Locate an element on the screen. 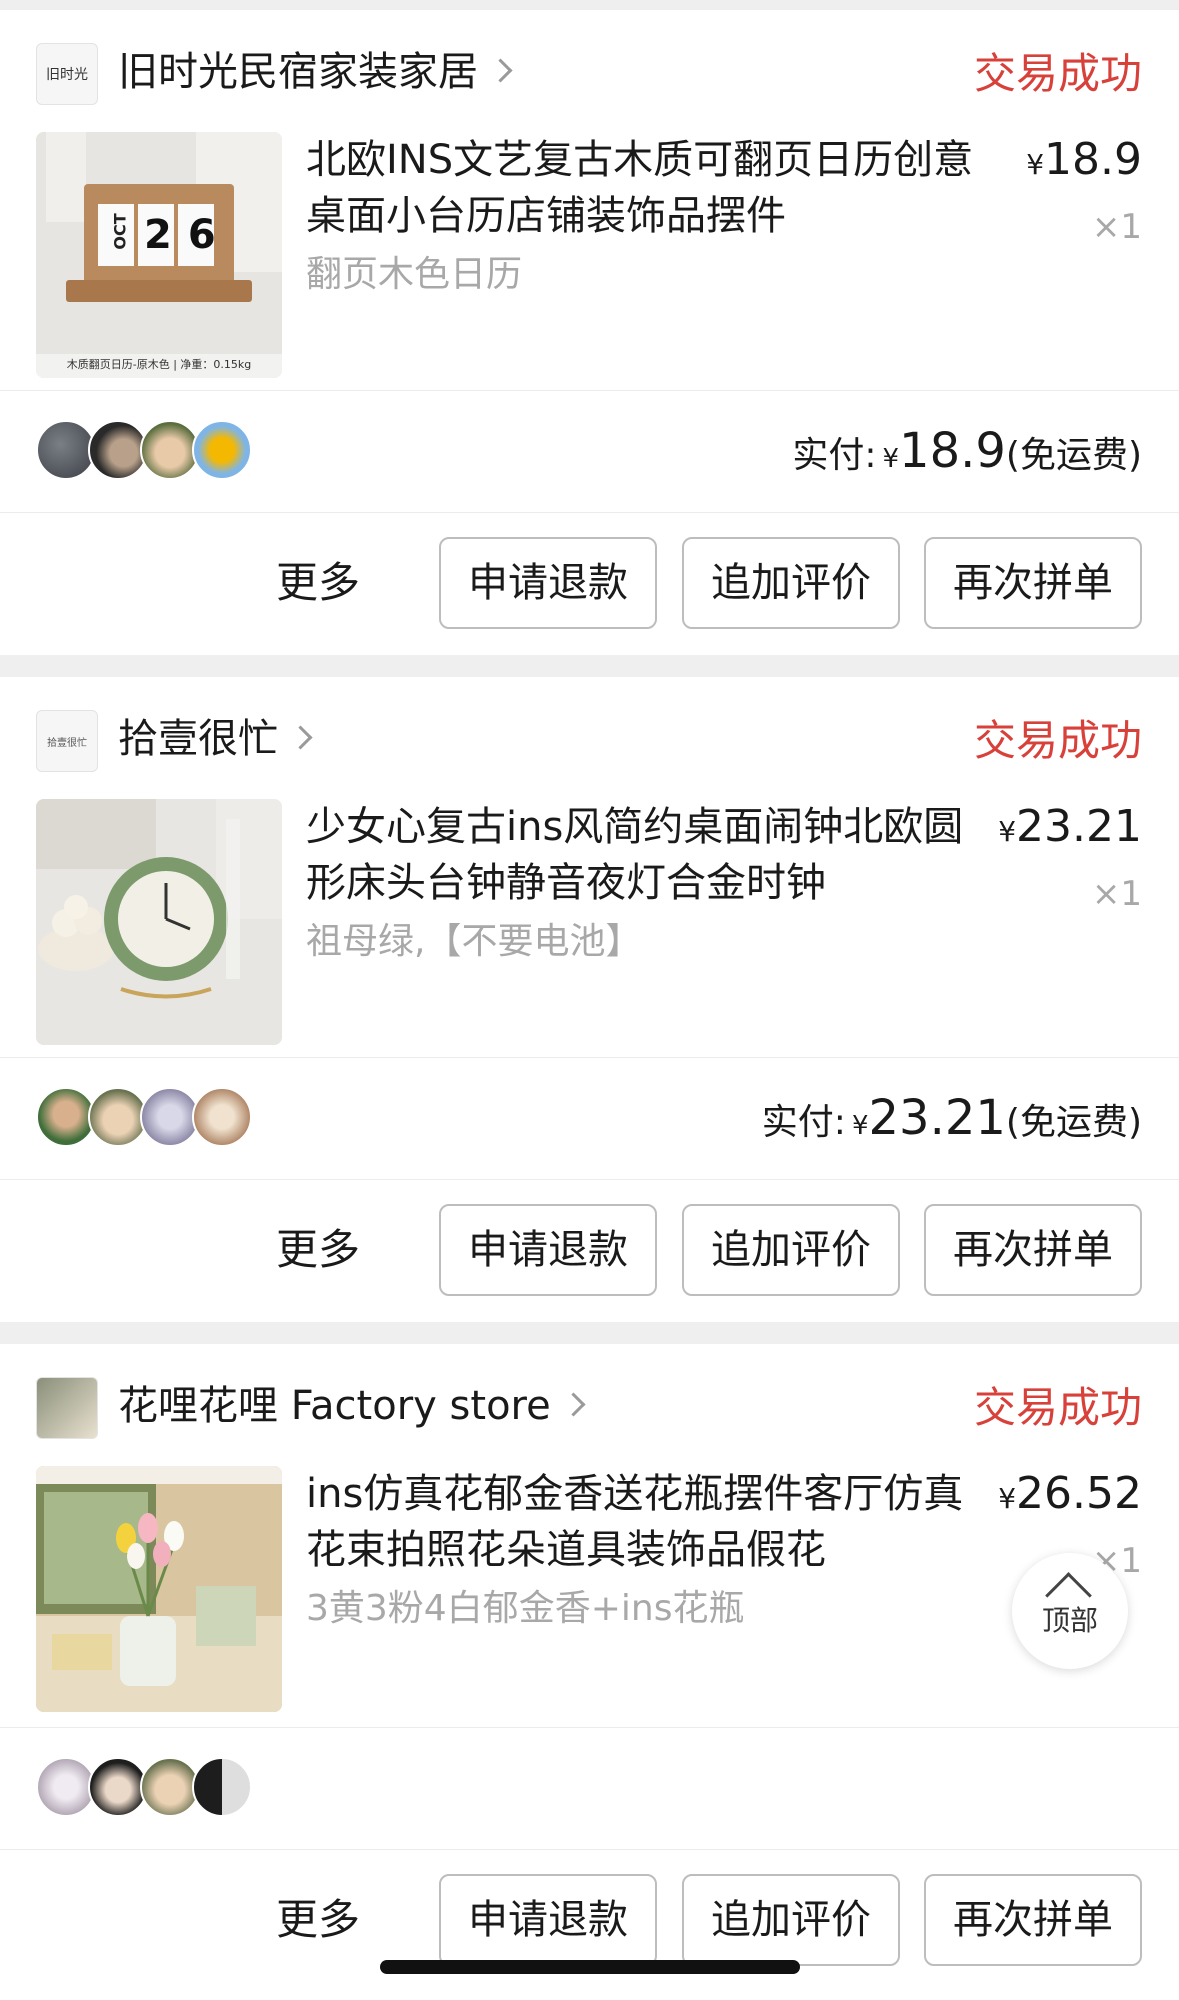 The width and height of the screenshot is (1179, 2000). paid-amount: 实付: ¥23.21(免运费) is located at coordinates (952, 1122).